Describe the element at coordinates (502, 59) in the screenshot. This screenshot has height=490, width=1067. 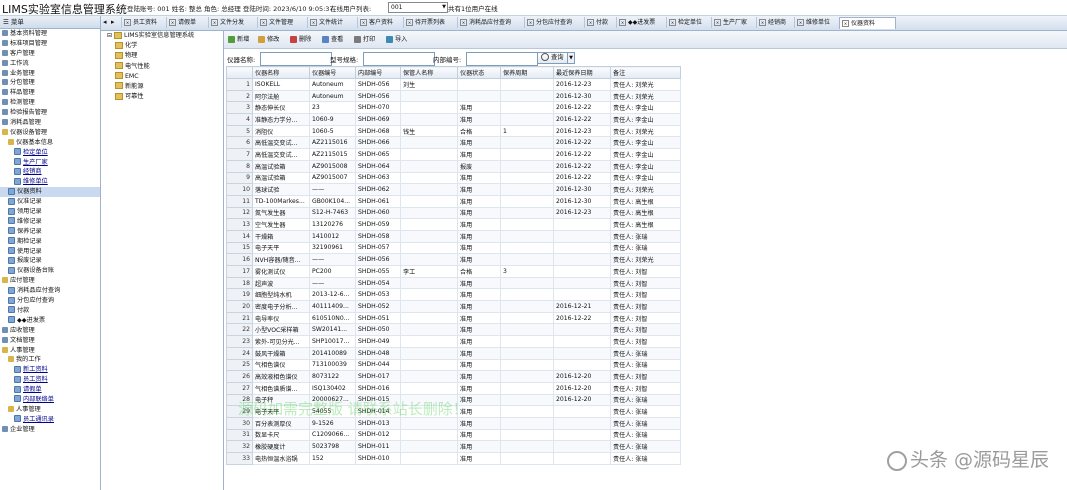
I see `internal-no-input` at that location.